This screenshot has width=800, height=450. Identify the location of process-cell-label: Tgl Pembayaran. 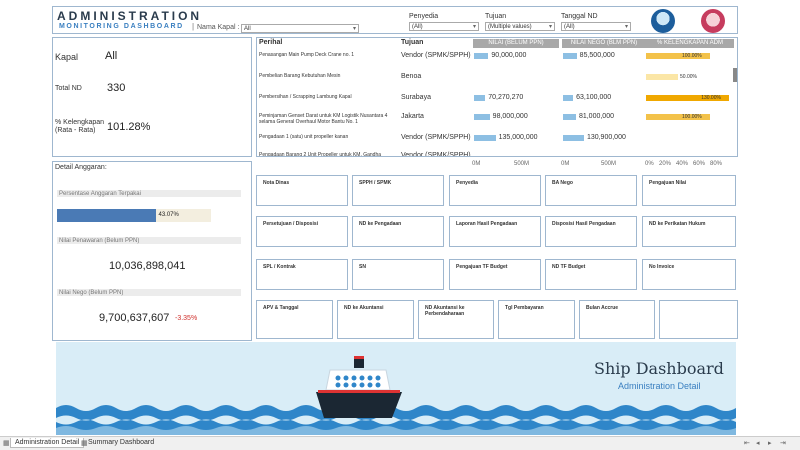
(524, 308).